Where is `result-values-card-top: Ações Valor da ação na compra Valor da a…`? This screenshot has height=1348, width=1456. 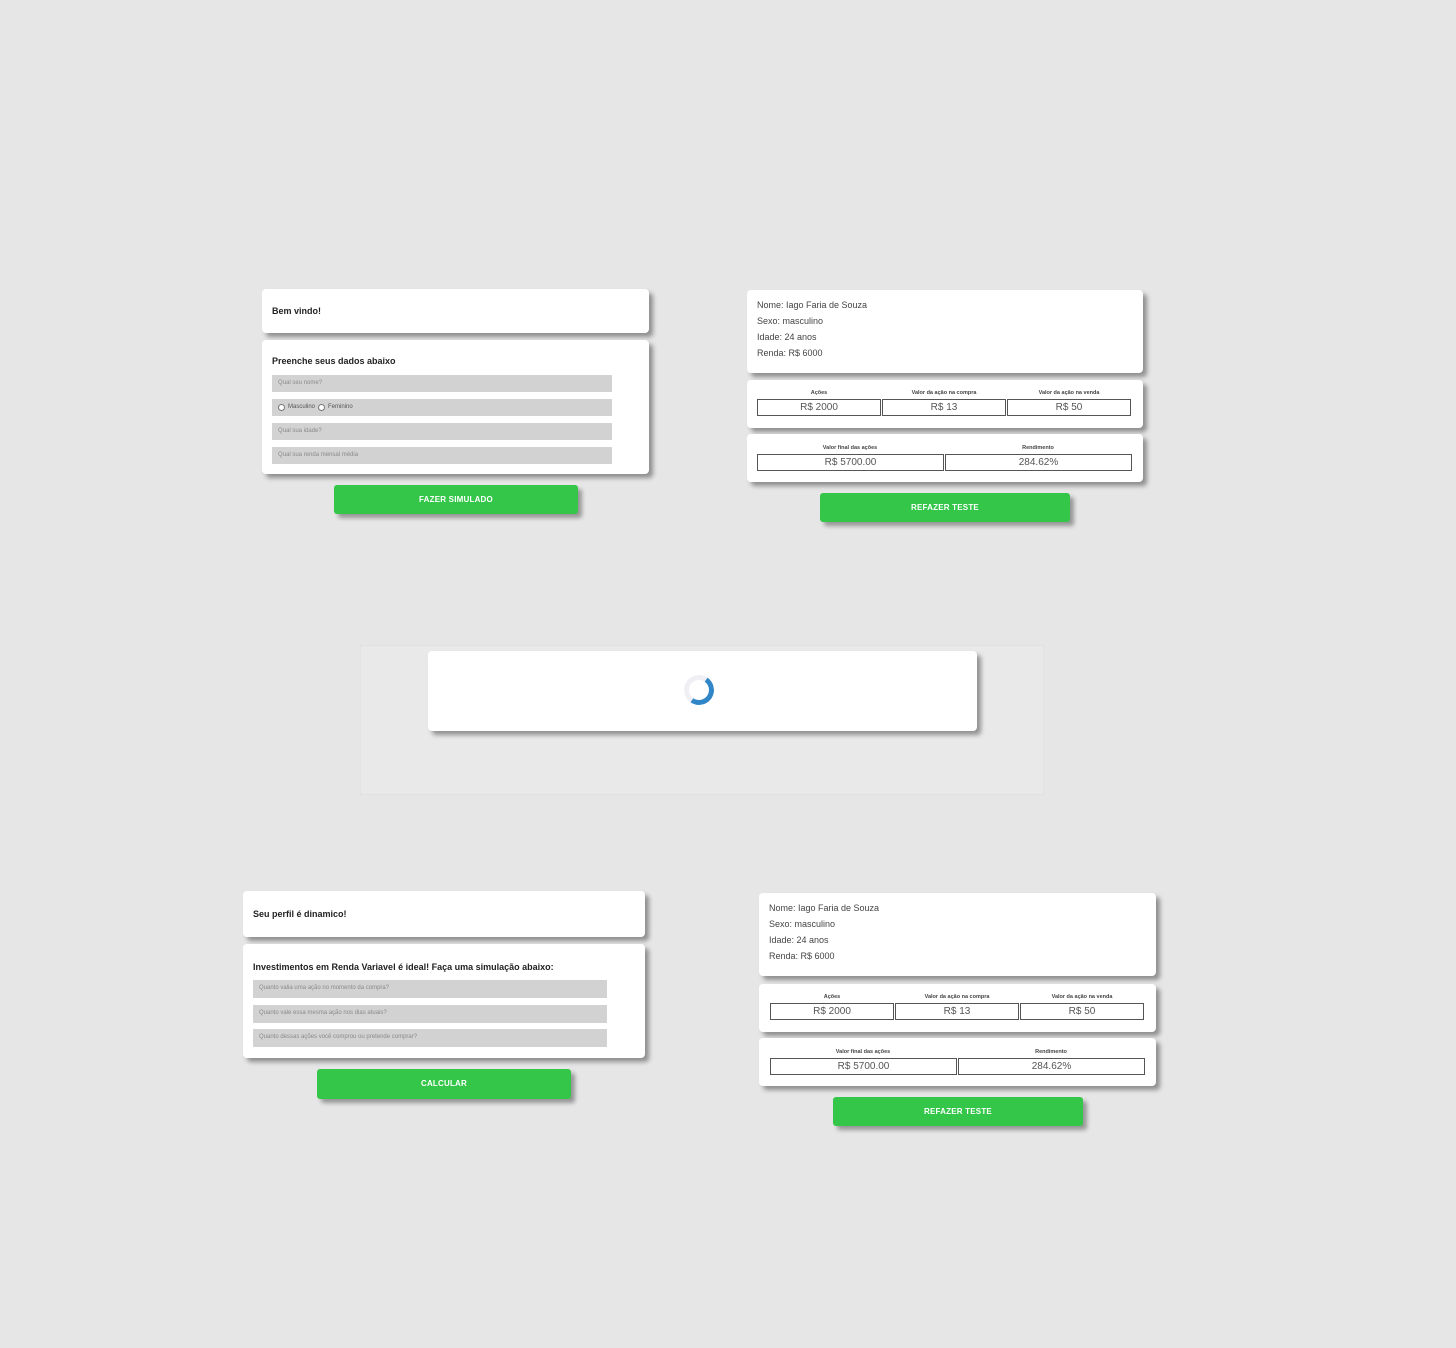 result-values-card-top: Ações Valor da ação na compra Valor da a… is located at coordinates (945, 404).